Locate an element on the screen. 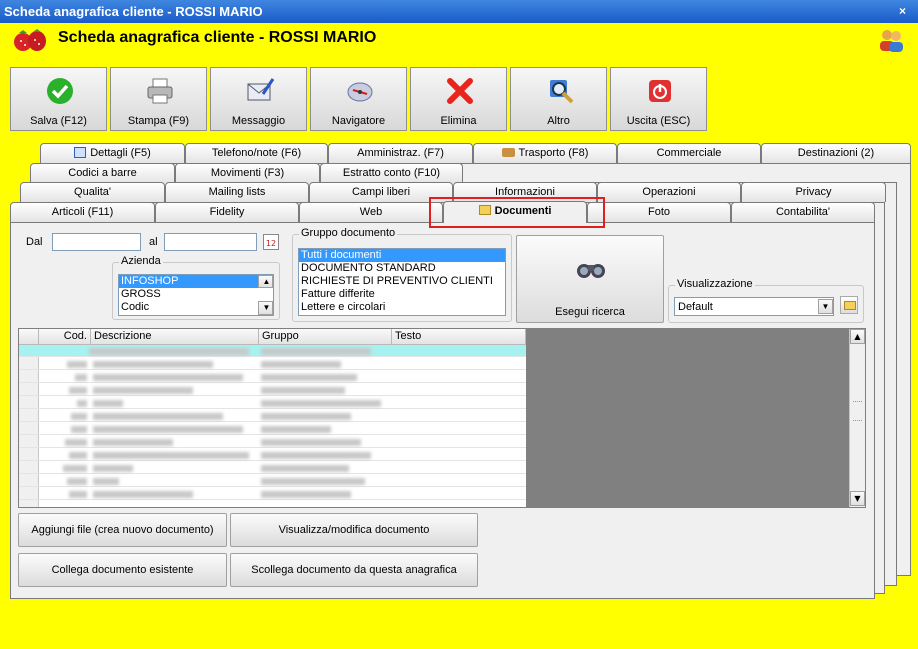 This screenshot has height=649, width=918. users-icon is located at coordinates (891, 40).